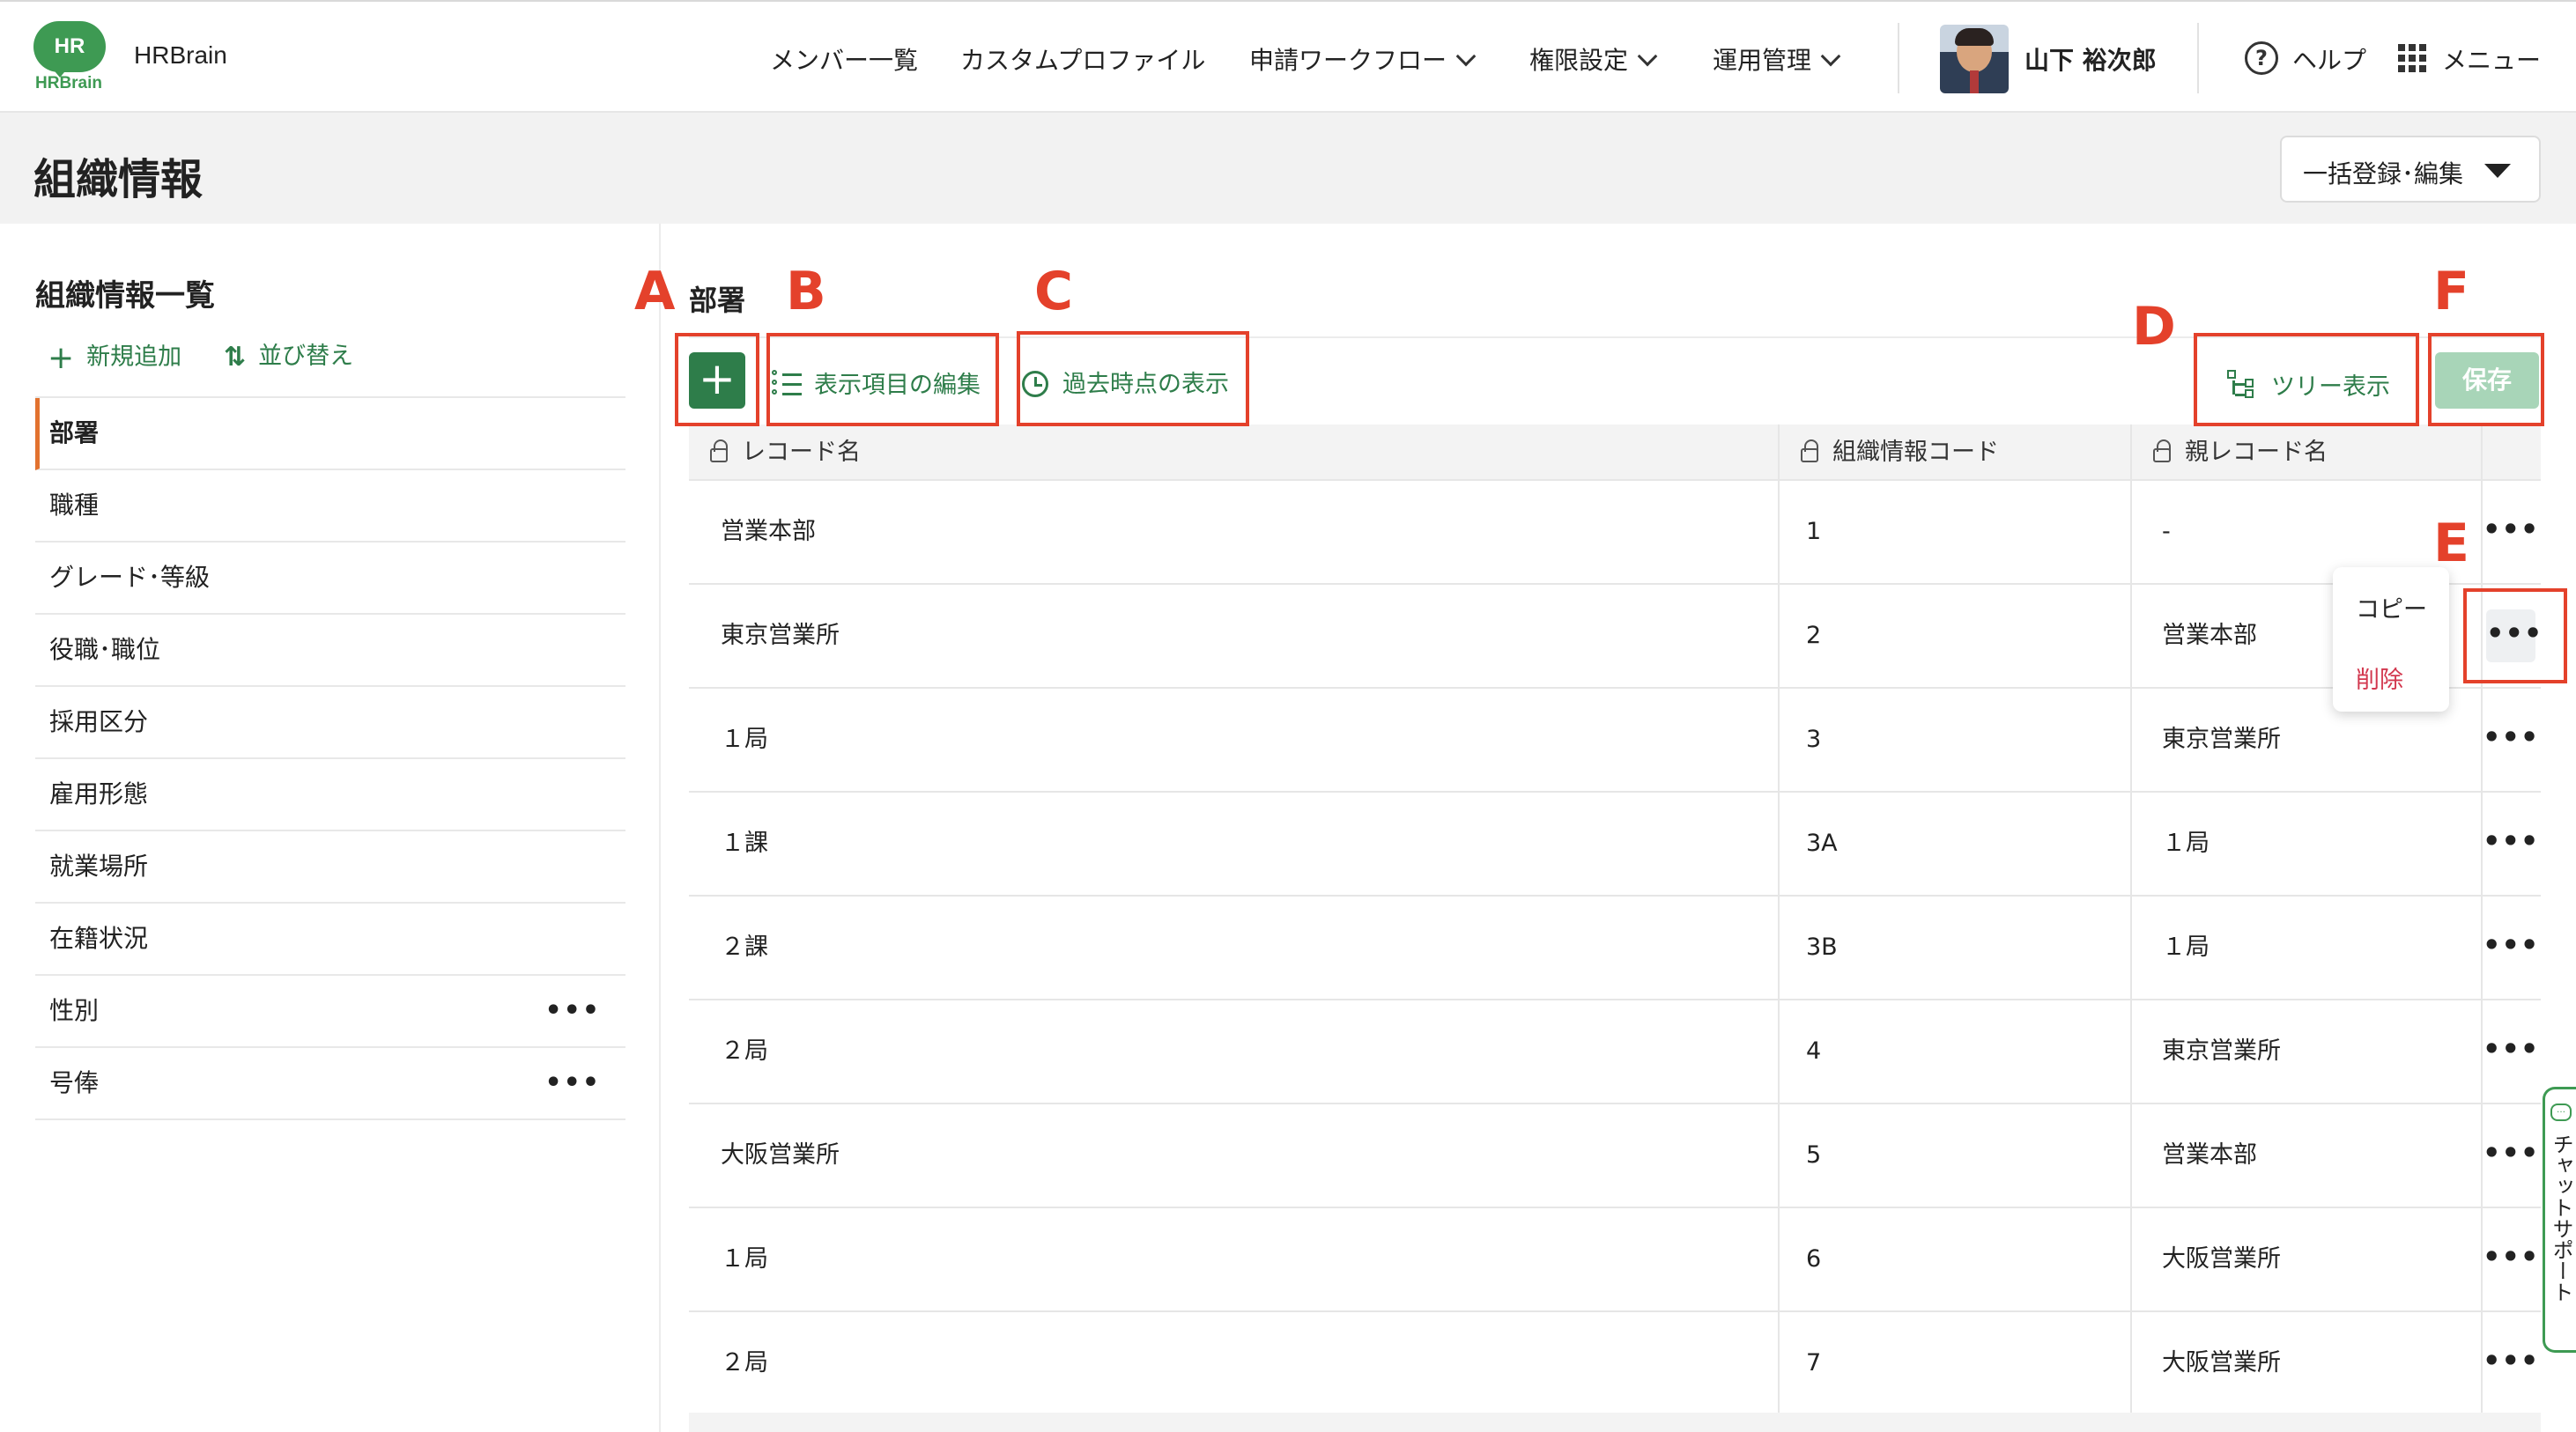  Describe the element at coordinates (2412, 58) in the screenshot. I see `app-grid-icon` at that location.